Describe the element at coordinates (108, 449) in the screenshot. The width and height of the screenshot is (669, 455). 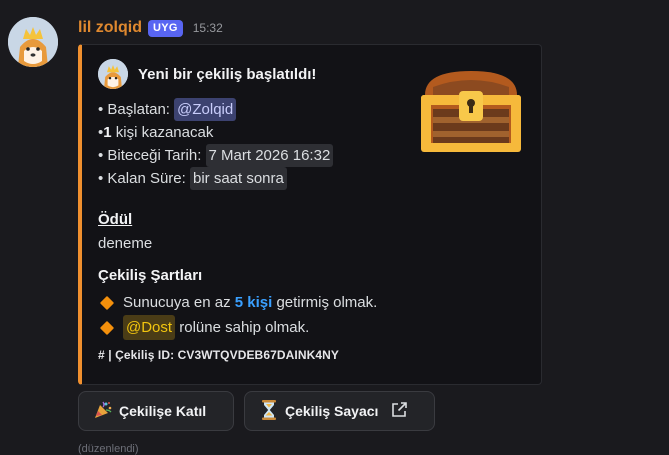
I see `edited-label: (düzenlendi)` at that location.